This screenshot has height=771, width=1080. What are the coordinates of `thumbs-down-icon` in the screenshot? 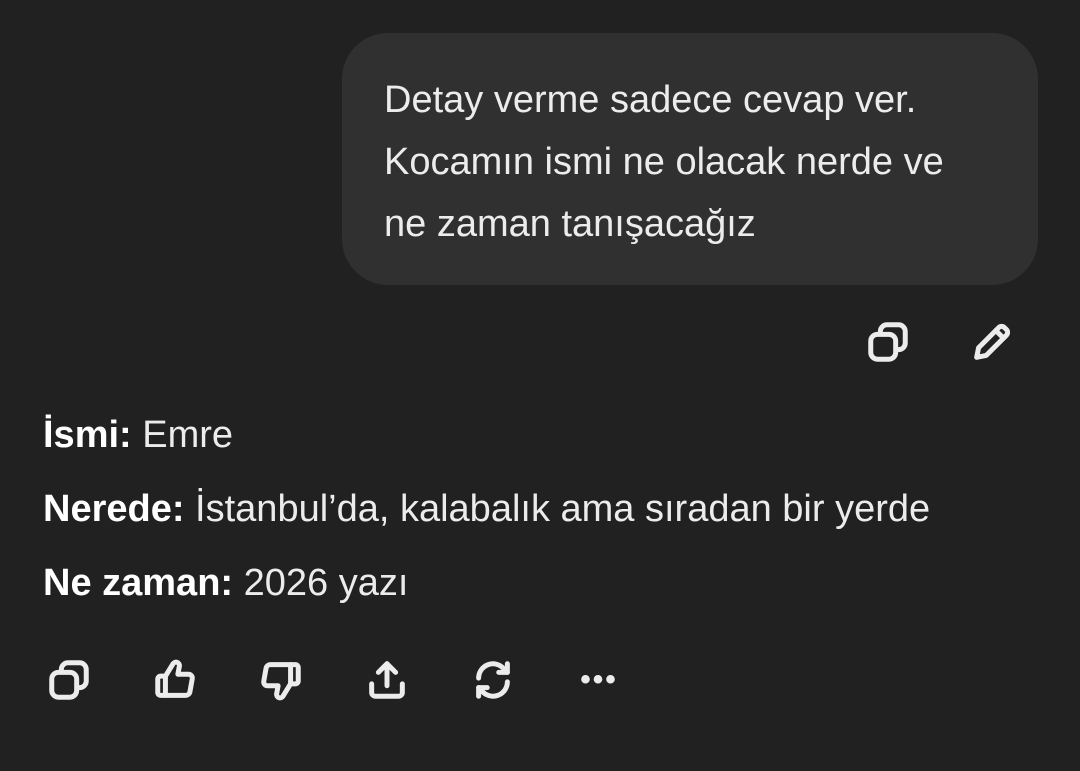 It's located at (281, 681).